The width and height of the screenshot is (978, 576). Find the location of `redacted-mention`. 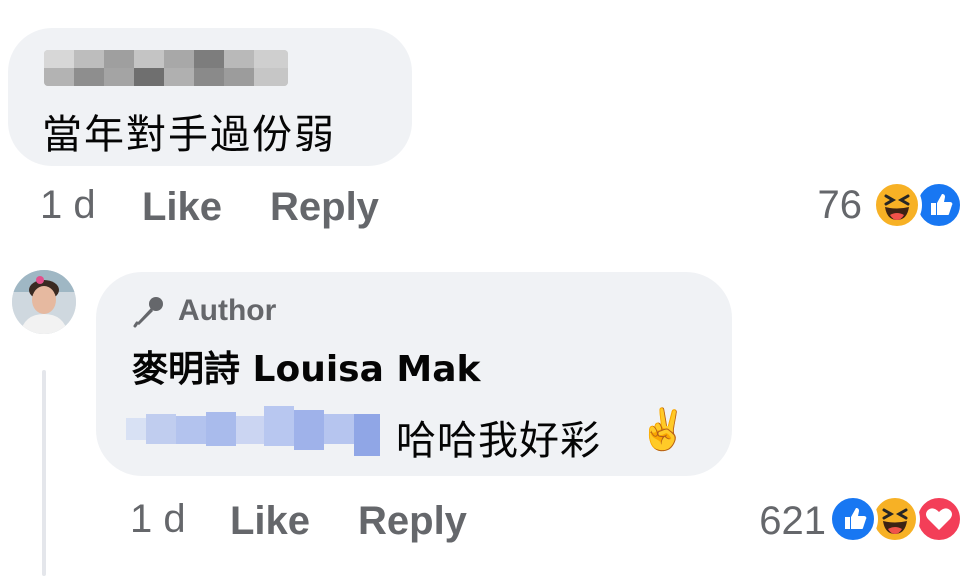

redacted-mention is located at coordinates (253, 431).